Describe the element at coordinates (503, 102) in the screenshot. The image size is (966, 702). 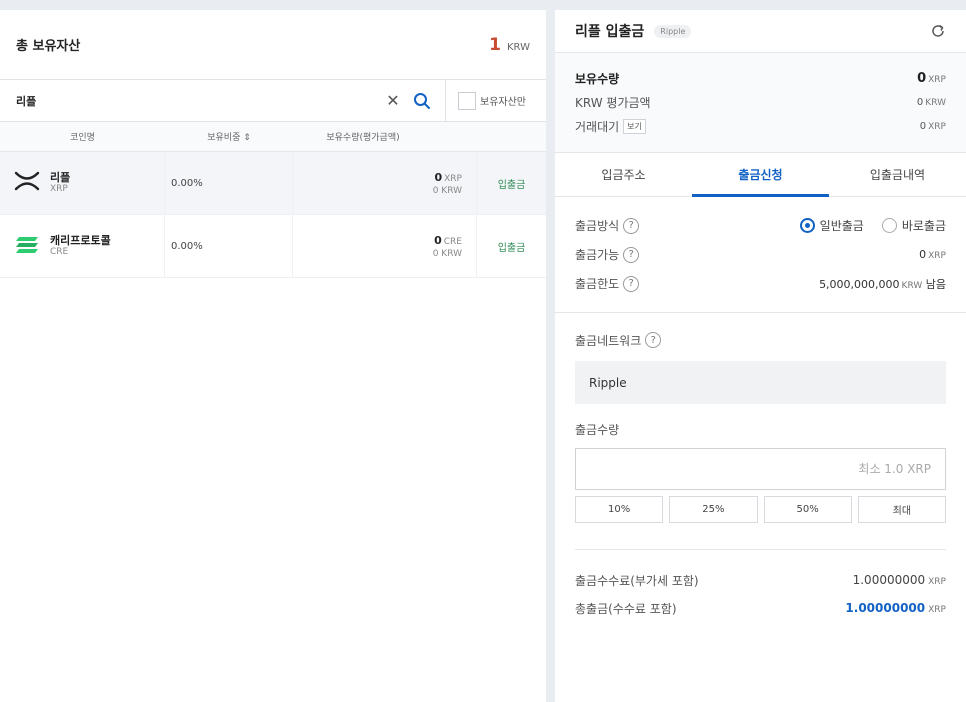
I see `owned-only-label: 보유자산만` at that location.